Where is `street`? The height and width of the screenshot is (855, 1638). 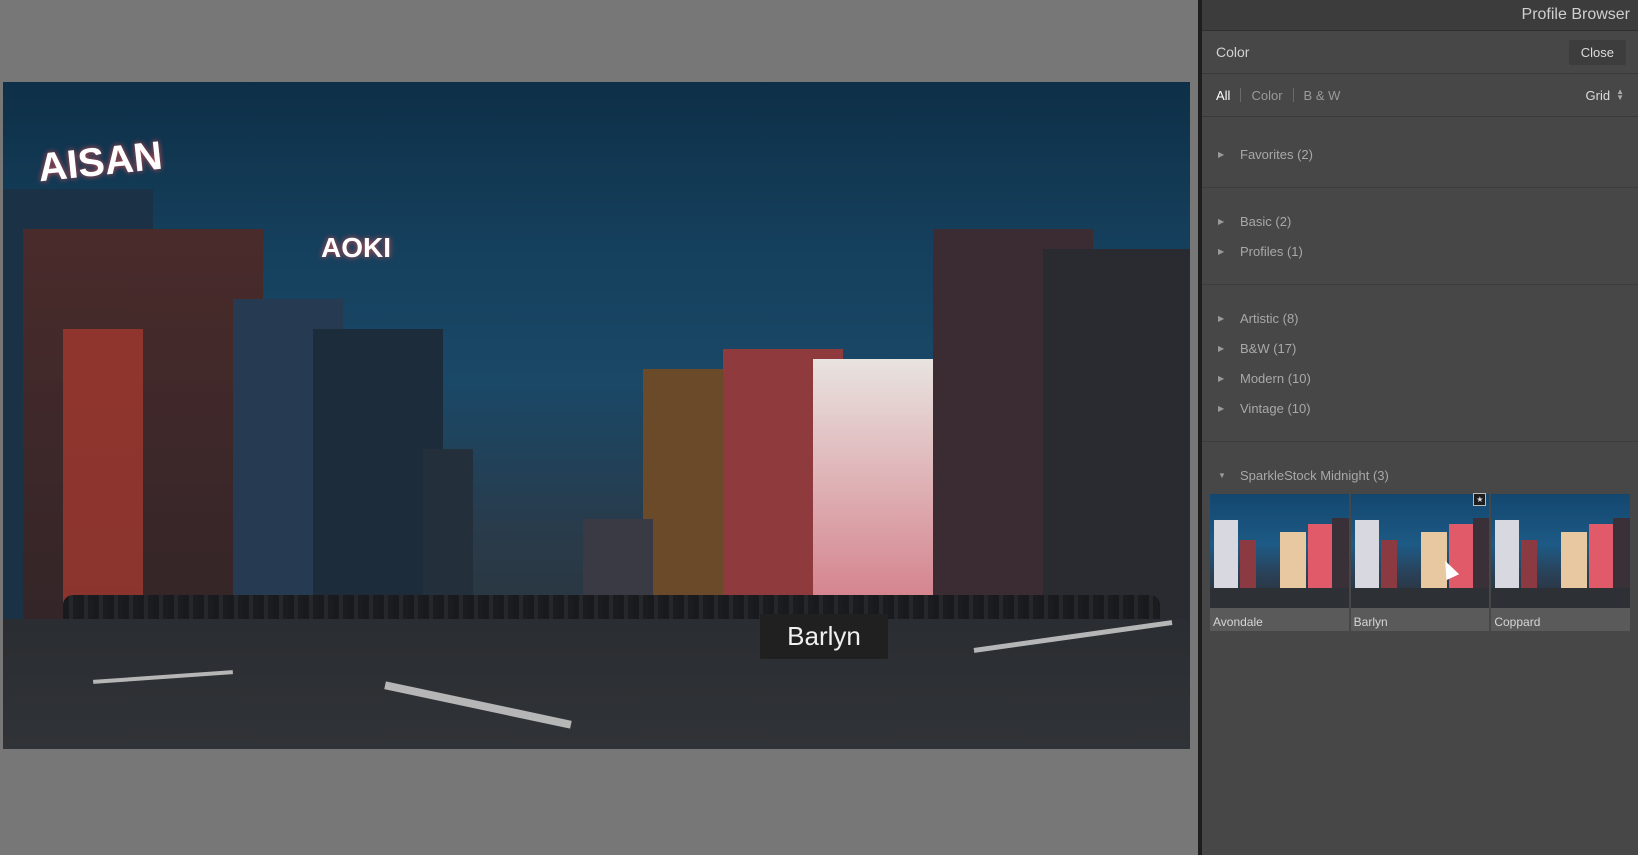
street is located at coordinates (596, 684).